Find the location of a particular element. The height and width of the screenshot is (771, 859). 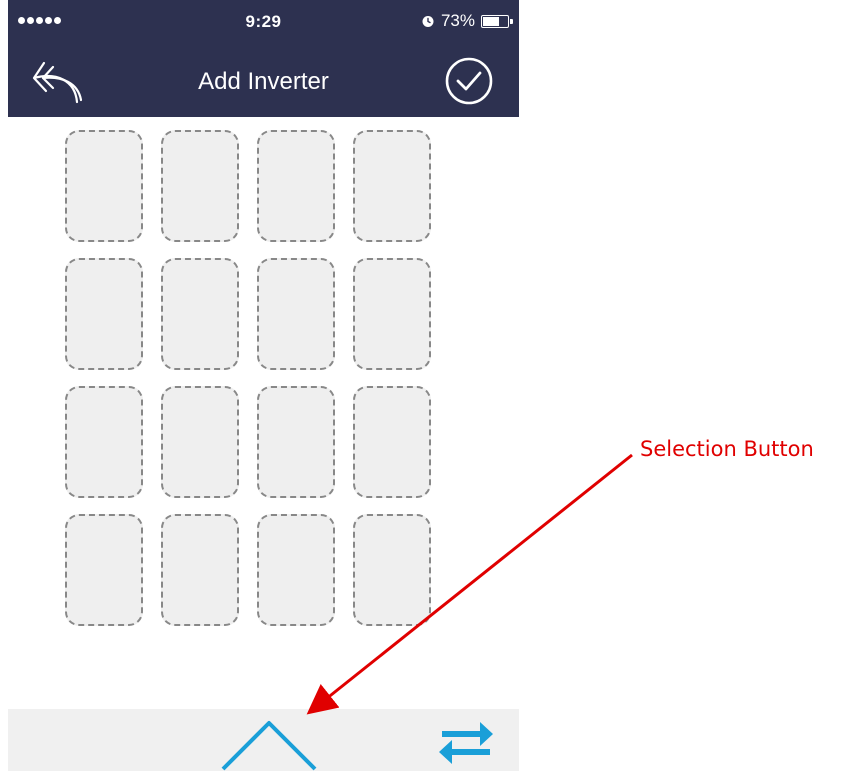

battery-icon is located at coordinates (497, 21).